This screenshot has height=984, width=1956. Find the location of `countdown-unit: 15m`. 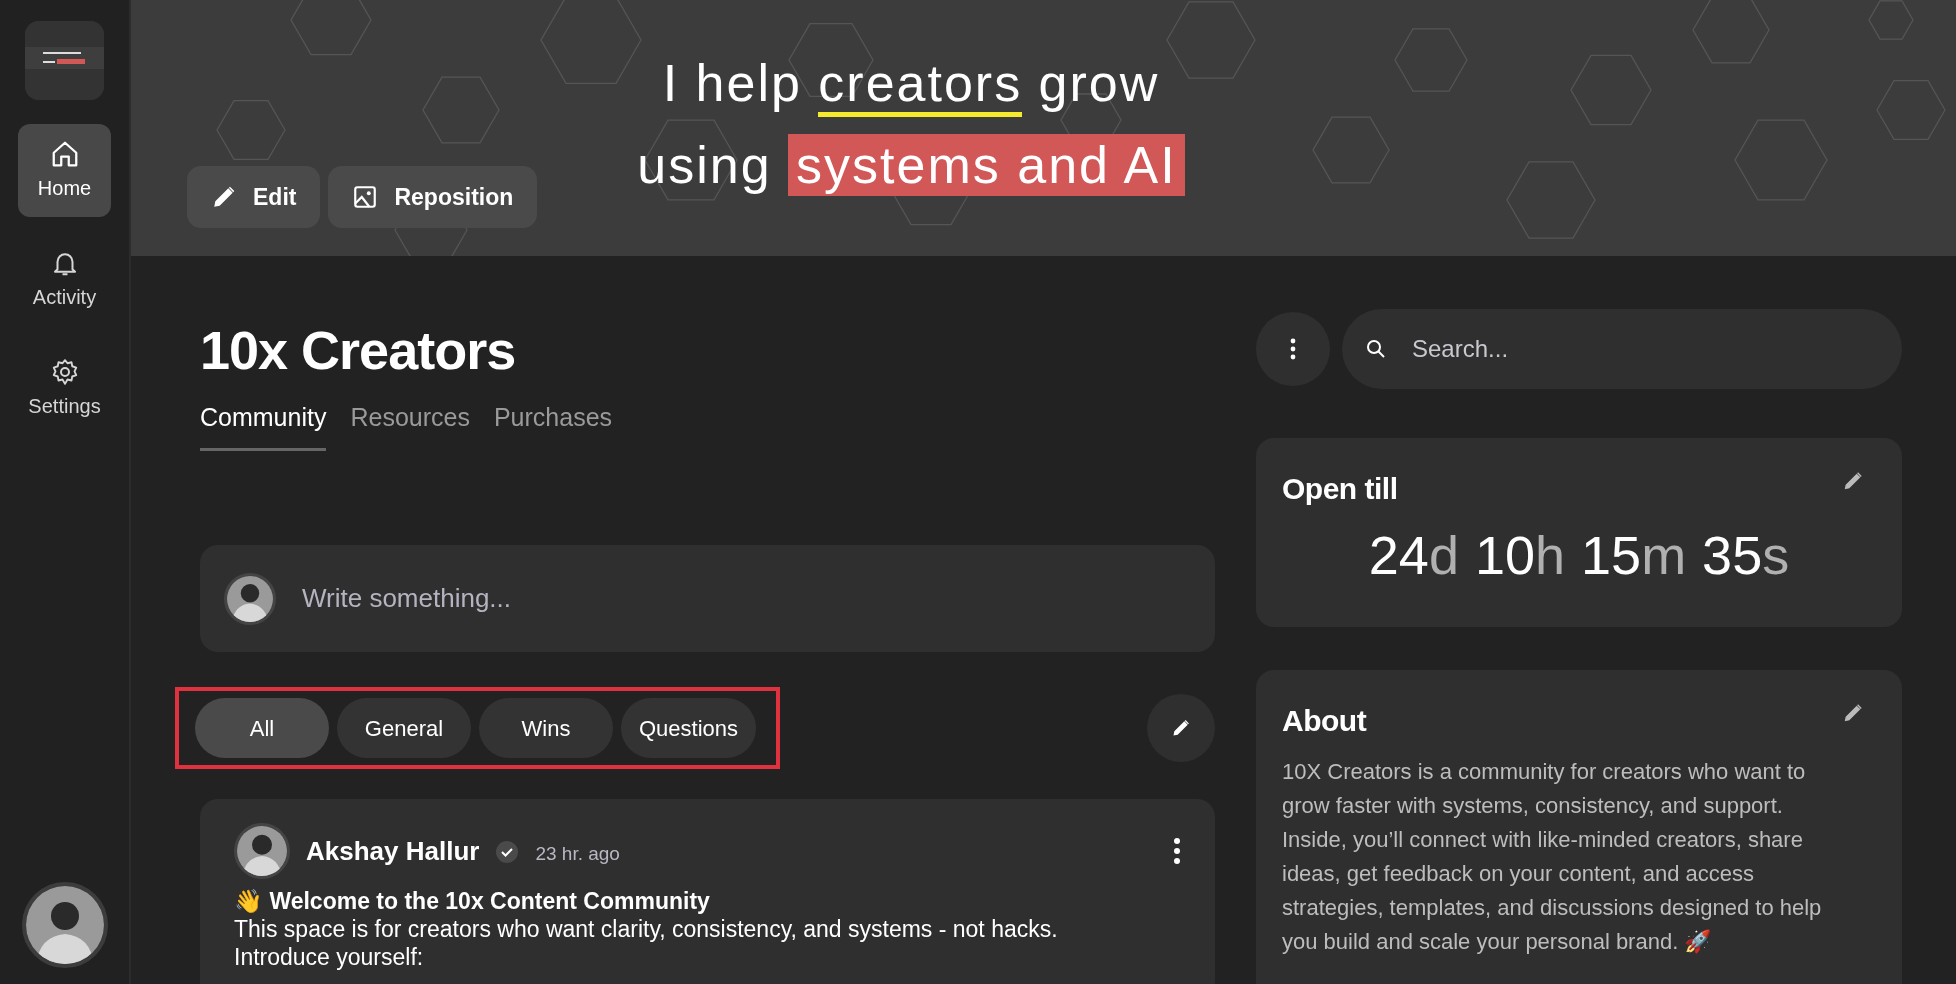

countdown-unit: 15m is located at coordinates (1634, 555).